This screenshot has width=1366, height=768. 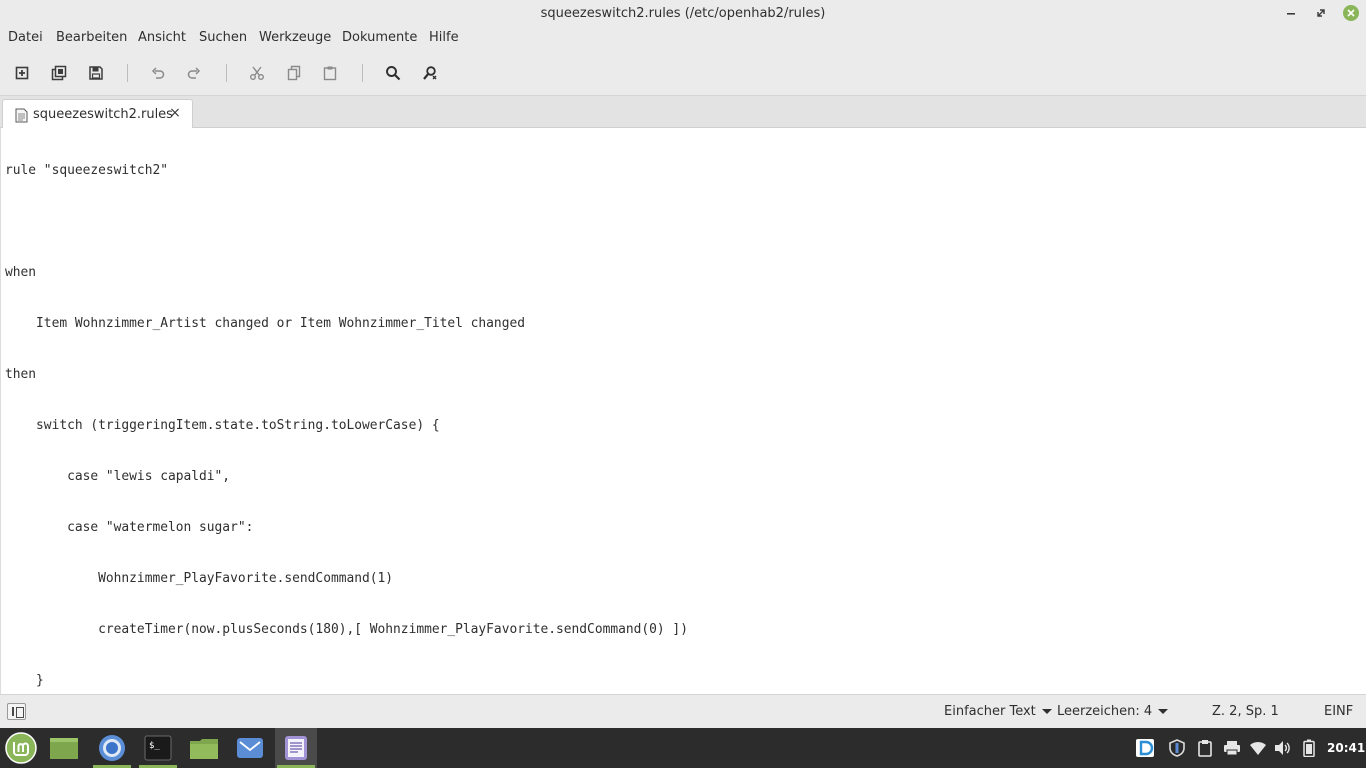 I want to click on printer-icon, so click(x=1232, y=748).